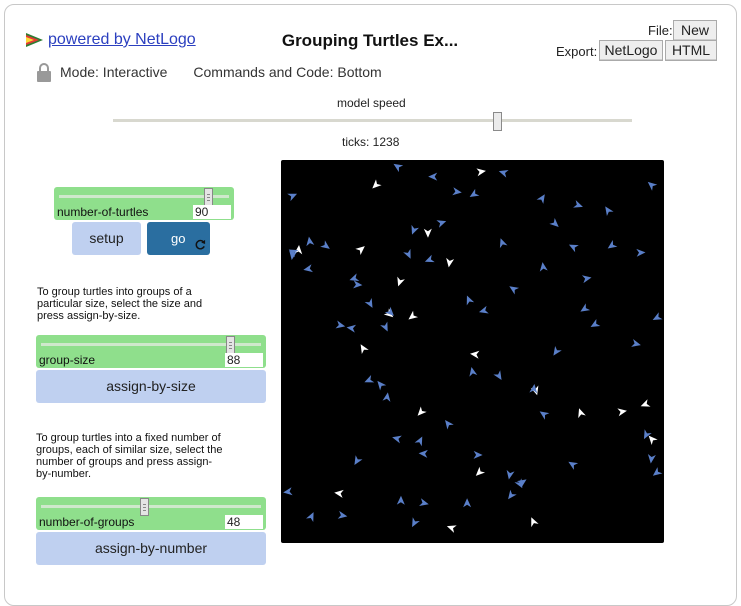  What do you see at coordinates (67, 360) in the screenshot?
I see `group-size-label: group-size` at bounding box center [67, 360].